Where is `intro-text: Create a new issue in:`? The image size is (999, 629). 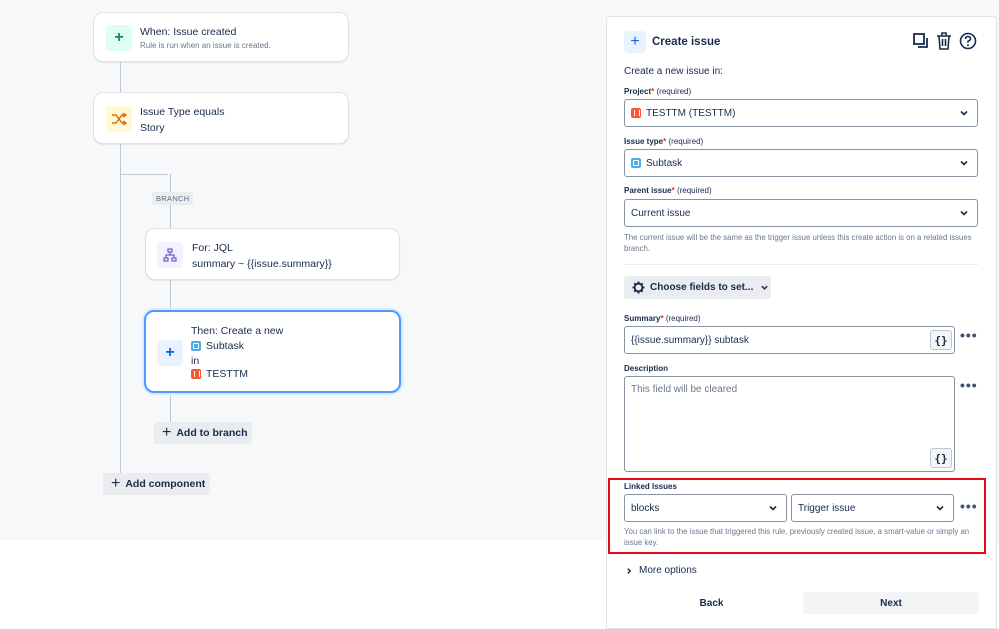 intro-text: Create a new issue in: is located at coordinates (673, 71).